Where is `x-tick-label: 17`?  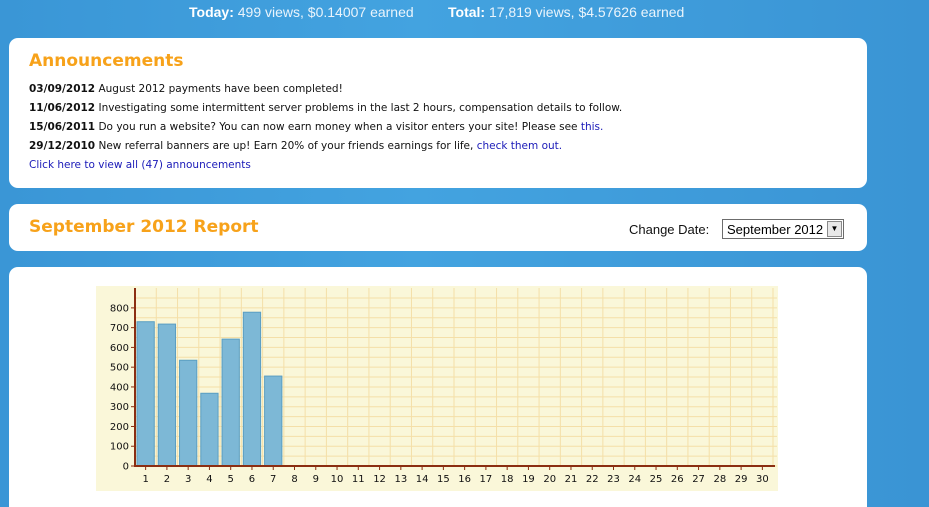 x-tick-label: 17 is located at coordinates (486, 479).